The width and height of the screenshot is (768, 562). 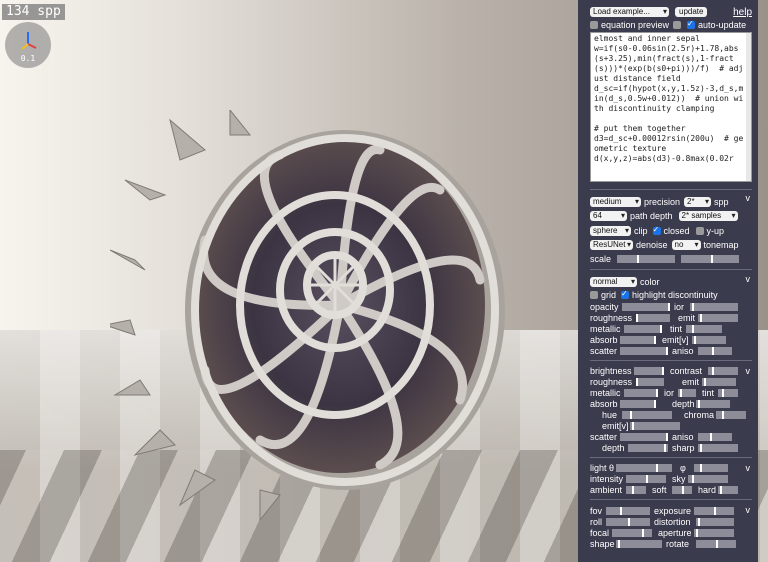 I want to click on emit-v-slider, so click(x=709, y=340).